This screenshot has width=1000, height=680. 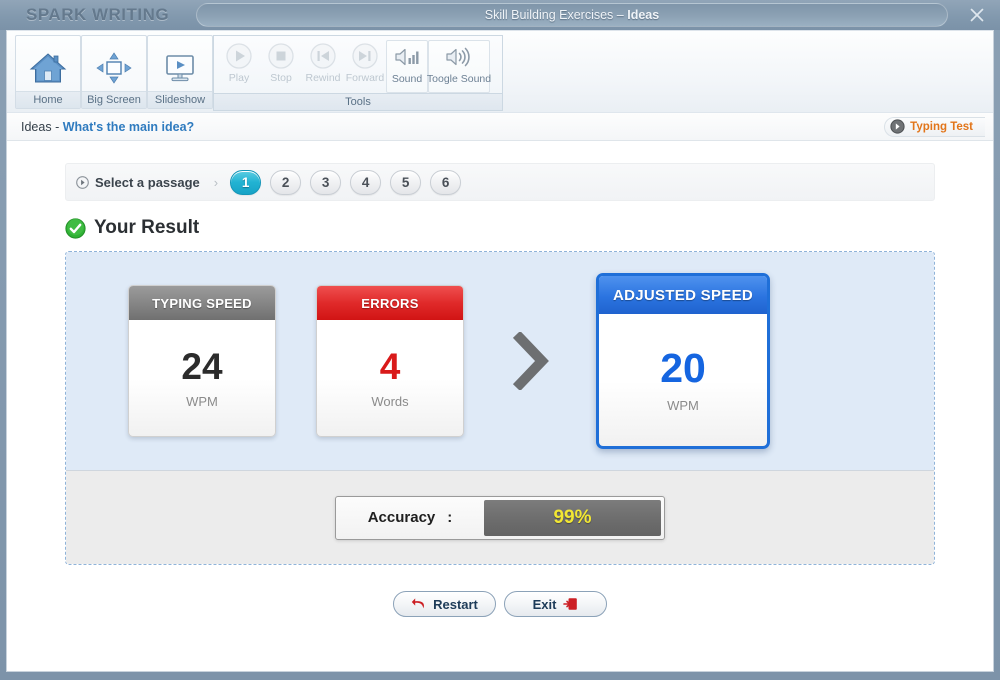 I want to click on big-screen-icon-slot, so click(x=114, y=67).